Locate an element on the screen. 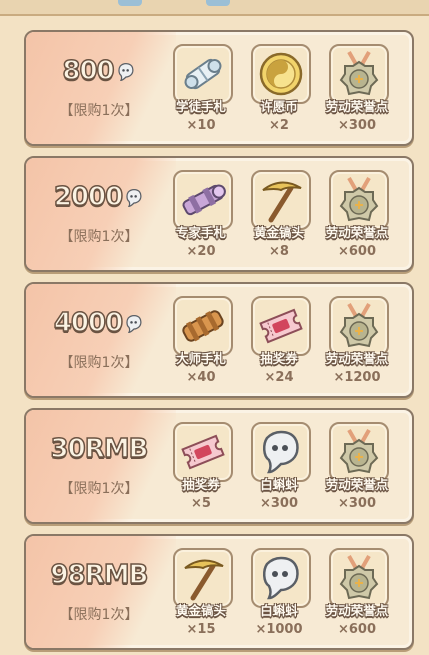  reward-quantity: ×10 is located at coordinates (201, 125).